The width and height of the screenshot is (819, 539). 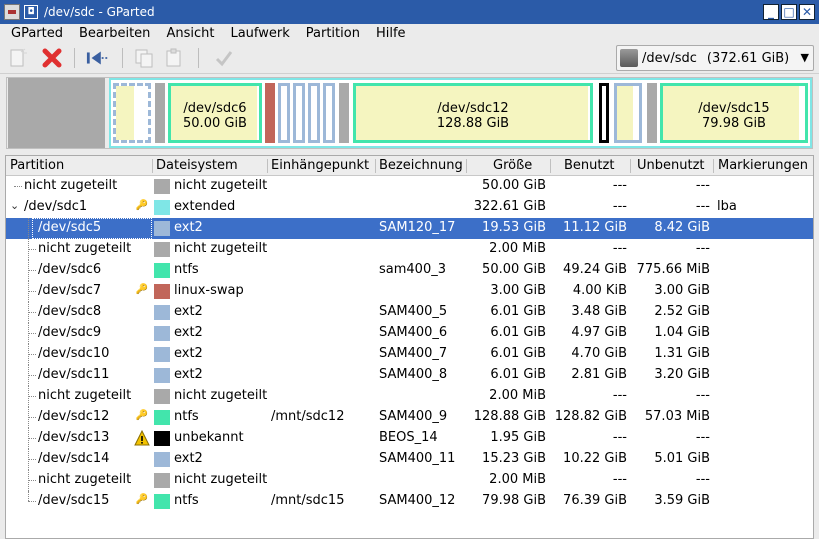 I want to click on menu-bearbeiten: Bearbeiten, so click(x=114, y=33).